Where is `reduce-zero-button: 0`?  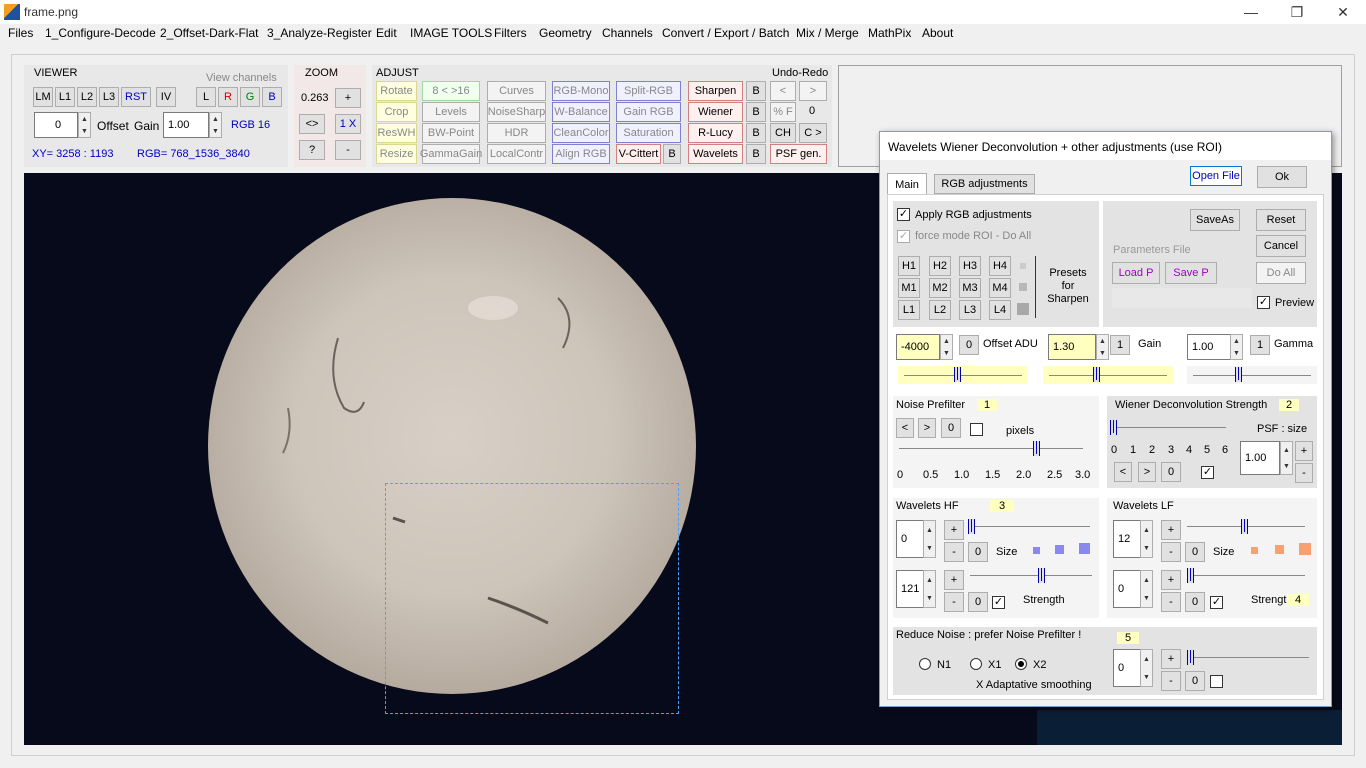 reduce-zero-button: 0 is located at coordinates (1195, 681).